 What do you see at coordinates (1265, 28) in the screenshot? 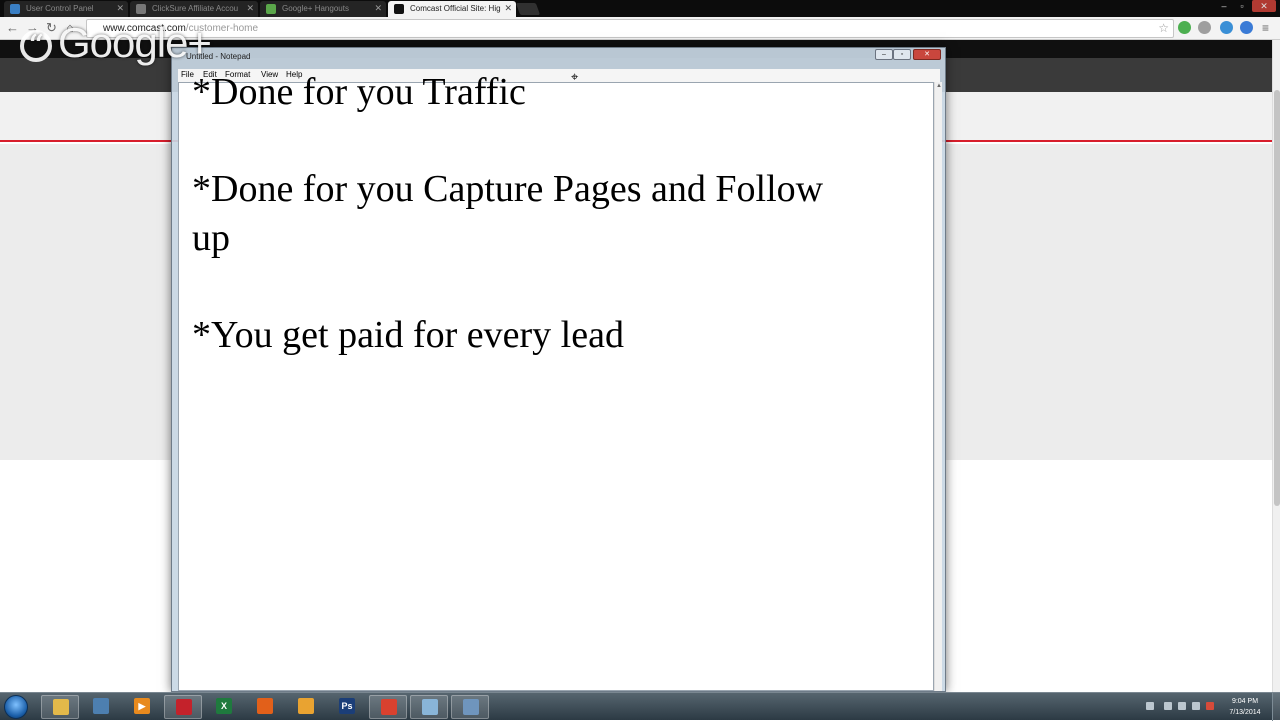
I see `menu-icon: ≡` at bounding box center [1265, 28].